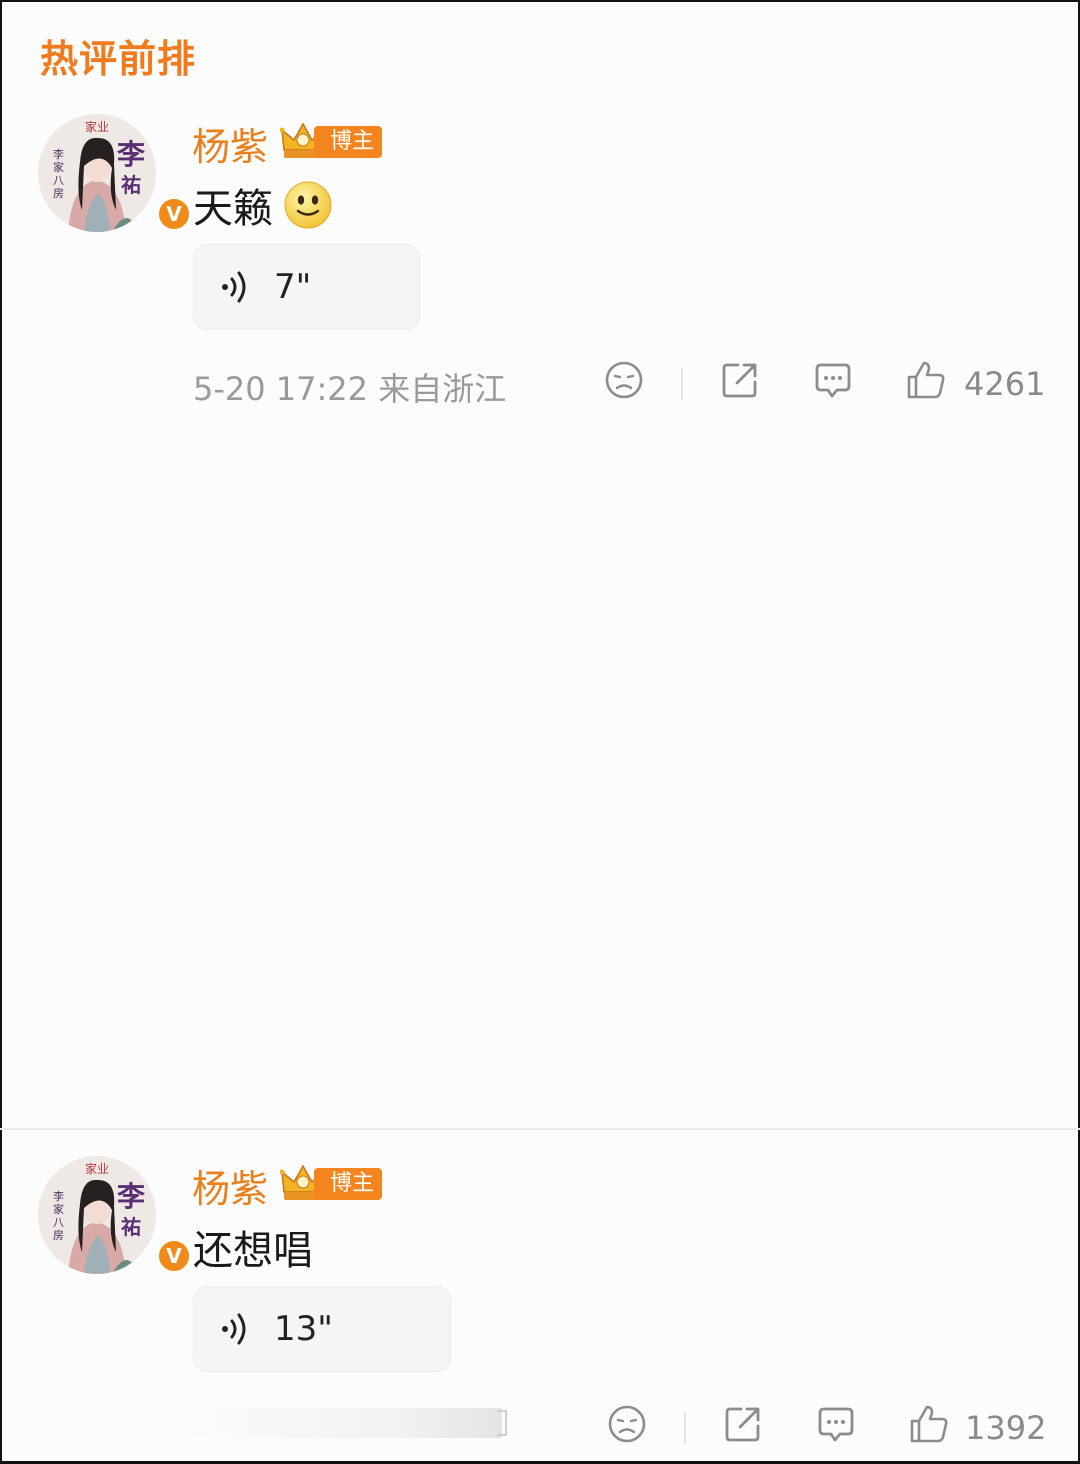 This screenshot has width=1080, height=1464. I want to click on comment-text-row: 还想唱, so click(253, 1247).